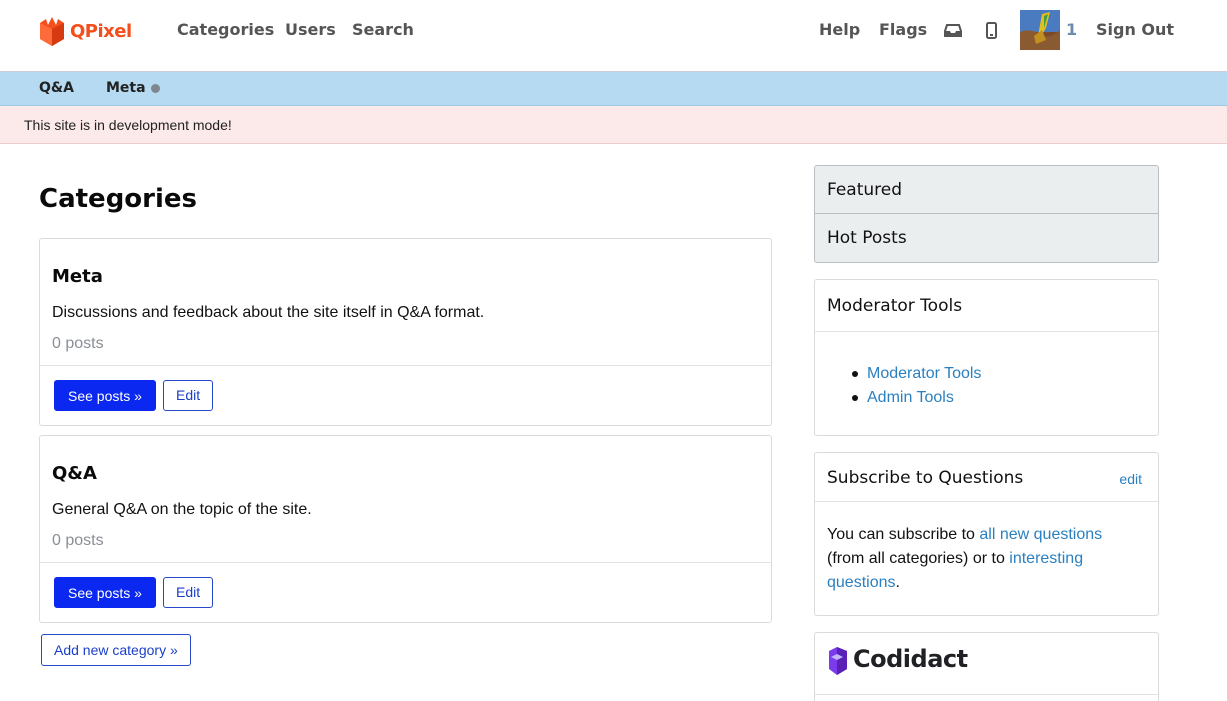 Image resolution: width=1227 pixels, height=701 pixels. I want to click on tab-hot-posts-label: Hot Posts, so click(867, 238).